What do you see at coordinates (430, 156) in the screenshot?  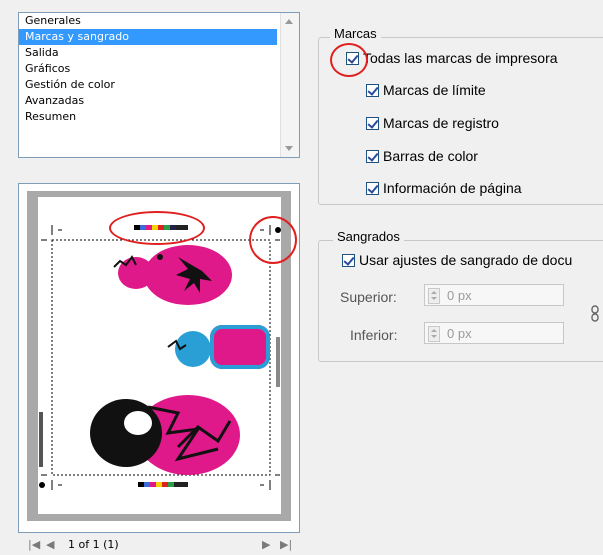 I see `color-bars-label: Barras de color` at bounding box center [430, 156].